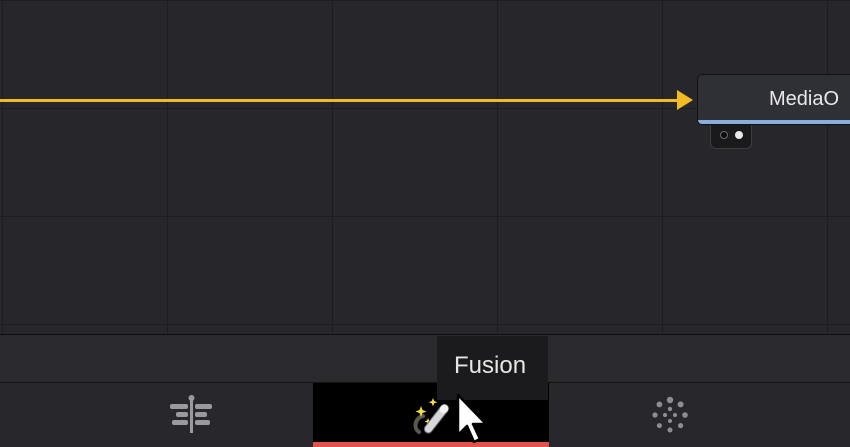 The image size is (850, 447). I want to click on edit-page-icon, so click(191, 414).